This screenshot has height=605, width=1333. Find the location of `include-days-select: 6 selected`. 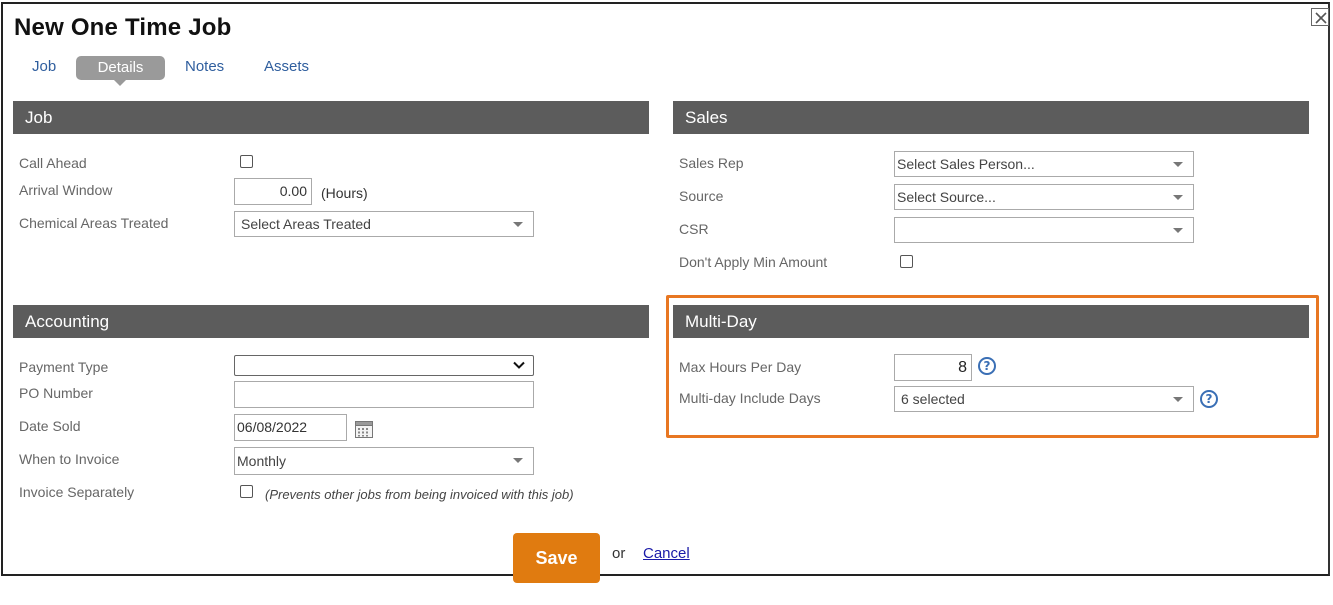

include-days-select: 6 selected is located at coordinates (1044, 399).